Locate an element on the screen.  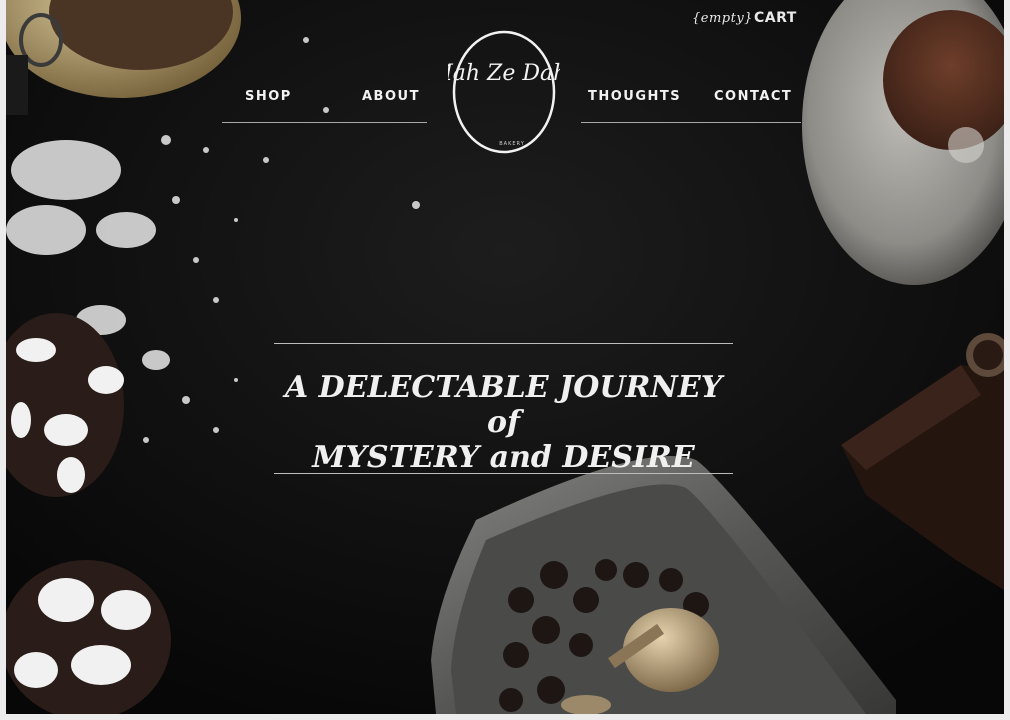
brand-logo: Mah Ze Dahr BAKERY is located at coordinates (504, 92).